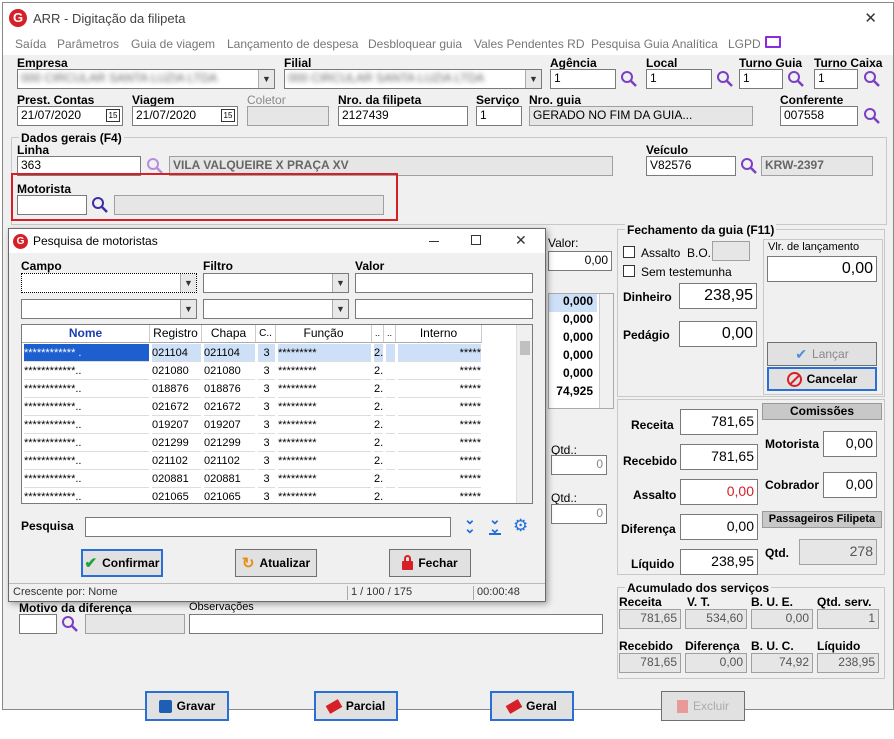  What do you see at coordinates (38, 624) in the screenshot?
I see `motivo-input` at bounding box center [38, 624].